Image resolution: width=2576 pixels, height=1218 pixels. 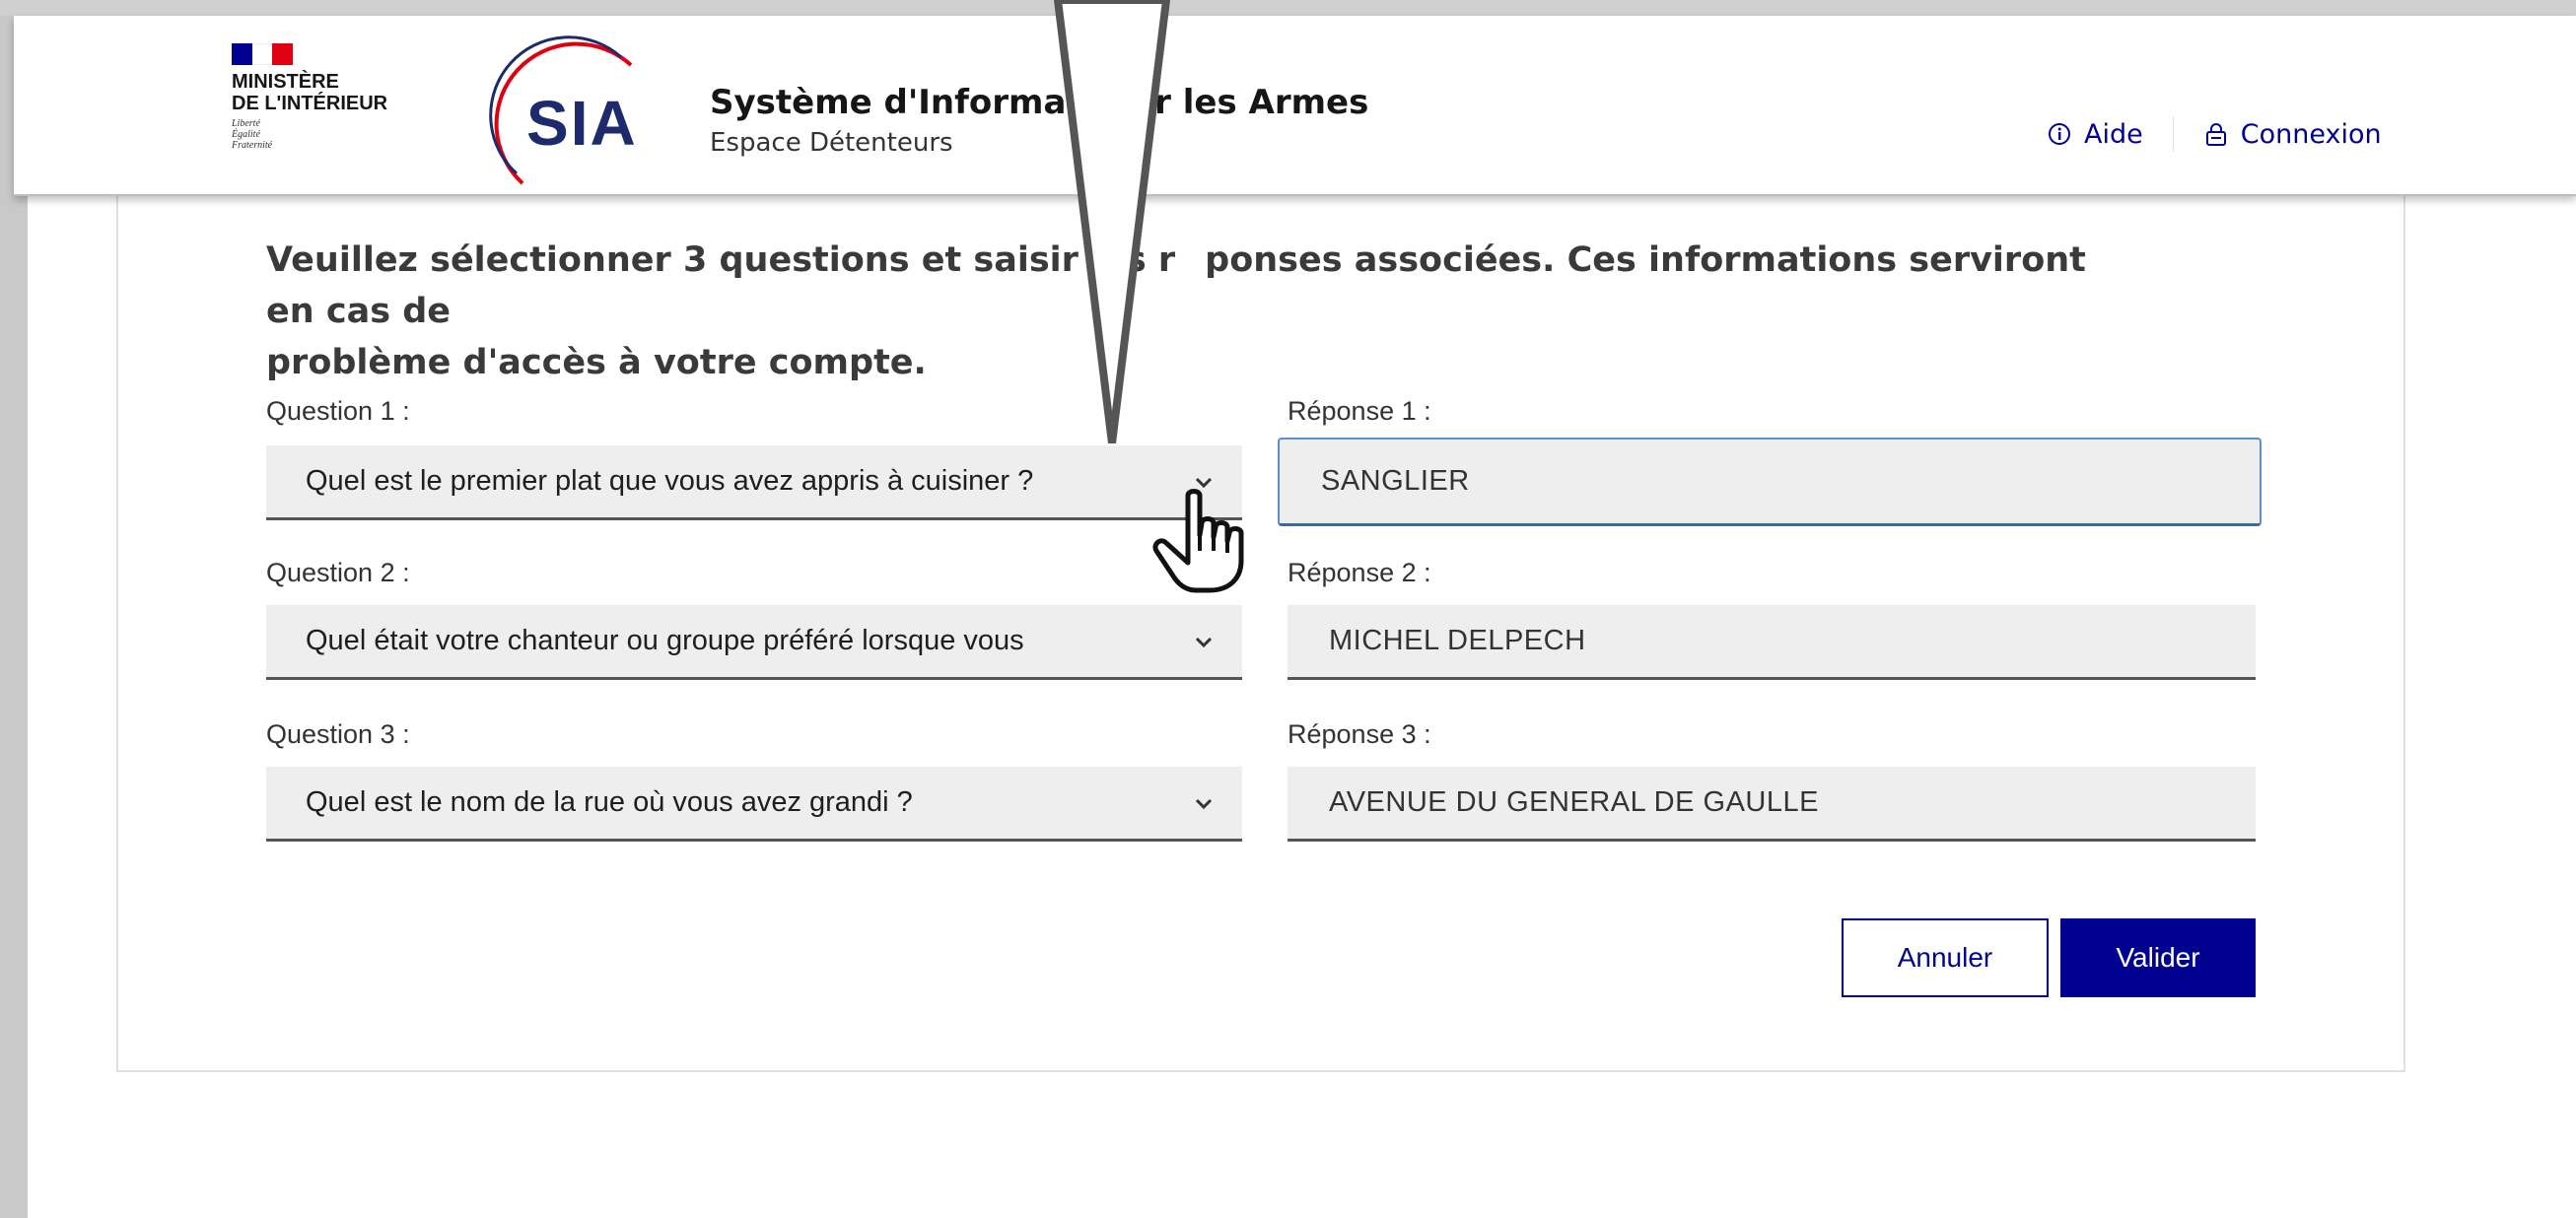 I want to click on republic-motto: Liberté Égalité Fraternité, so click(x=331, y=135).